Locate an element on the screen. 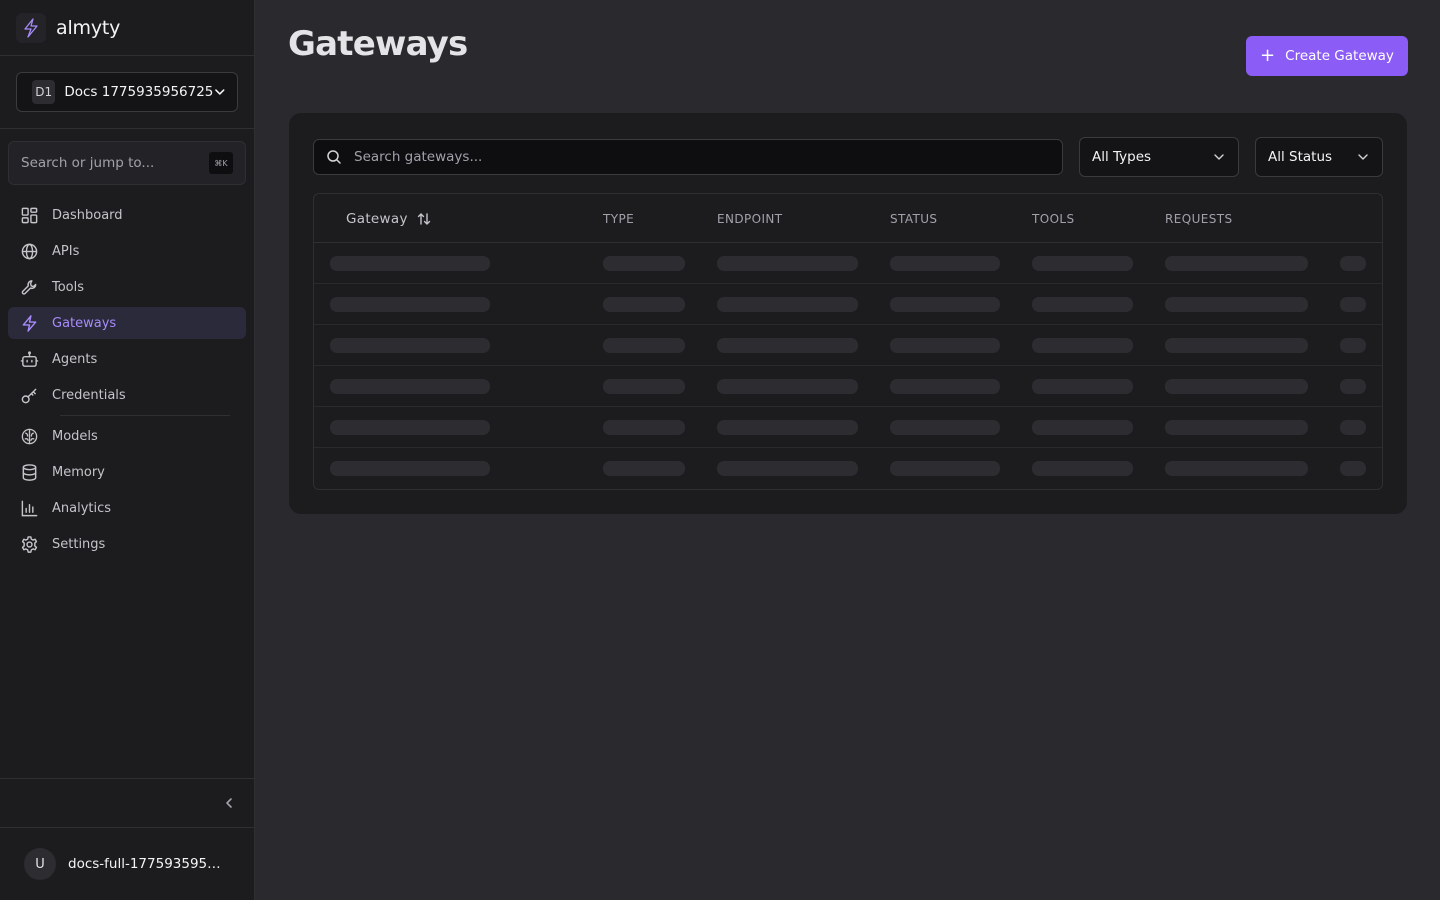 This screenshot has width=1440, height=900. workspace-name: Docs 1775935956725 is located at coordinates (139, 92).